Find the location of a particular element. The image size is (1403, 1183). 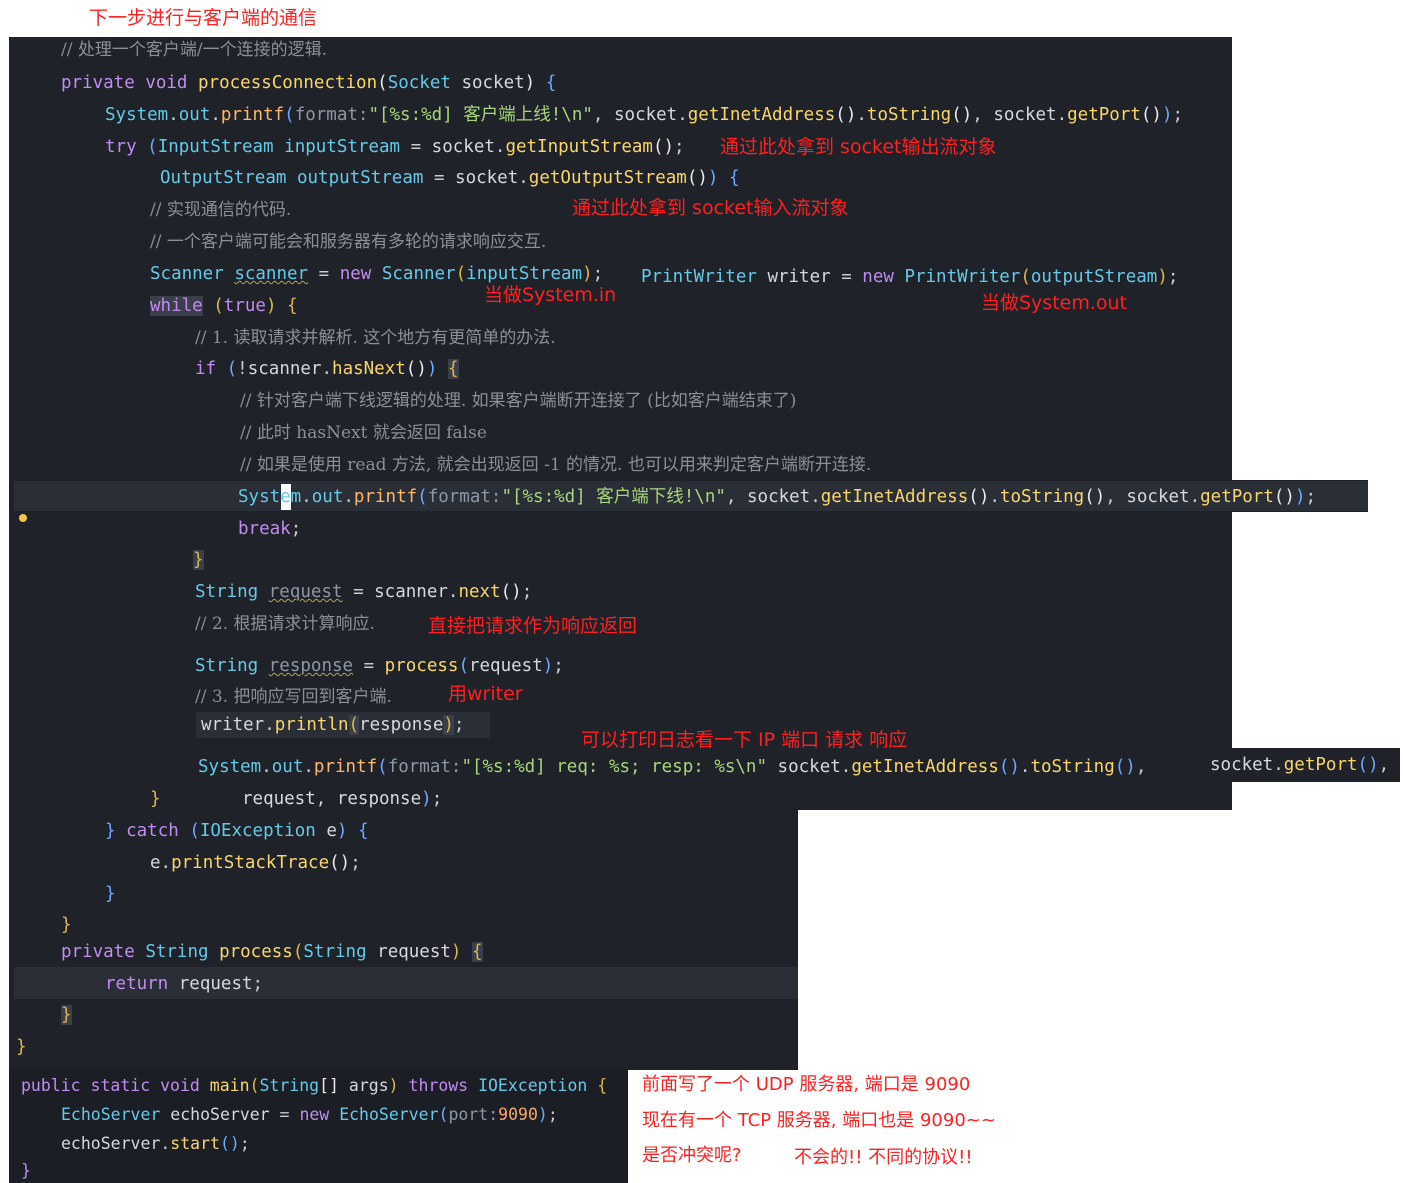

code-line: // 针对客户端下线逻辑的处理. 如果客户端断开连接了 (比如客户端结束了) is located at coordinates (518, 401).